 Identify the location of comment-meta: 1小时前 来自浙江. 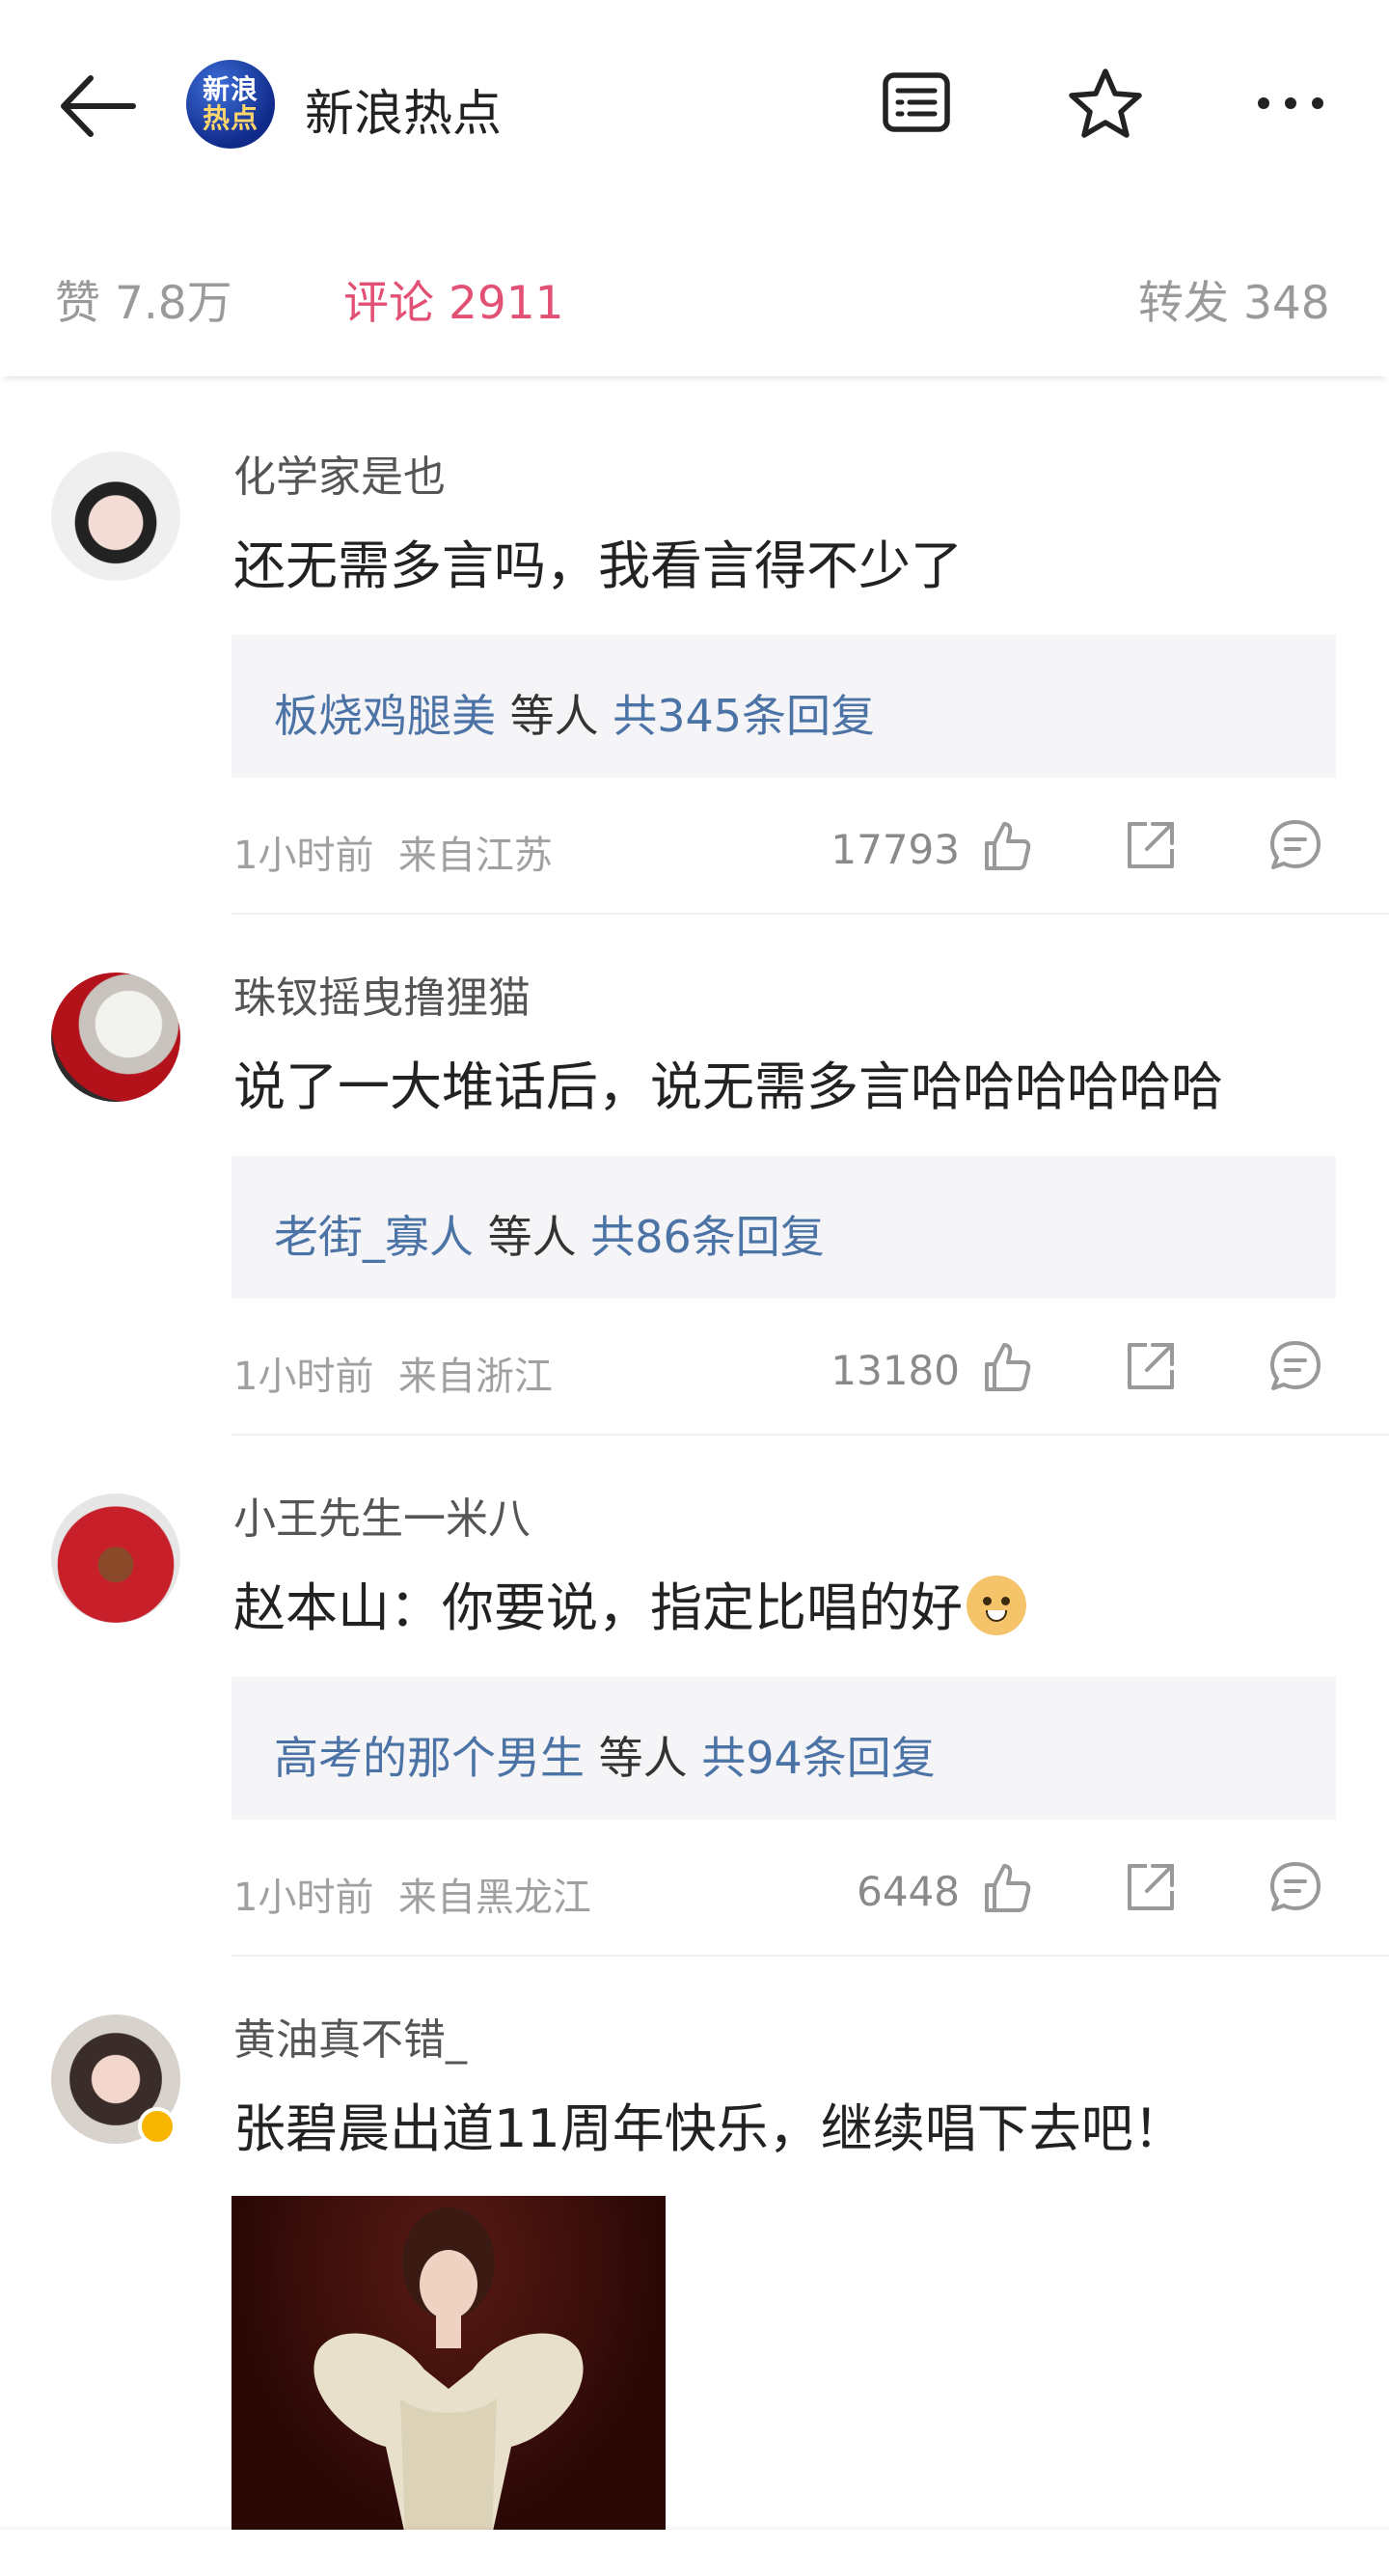
(393, 1373).